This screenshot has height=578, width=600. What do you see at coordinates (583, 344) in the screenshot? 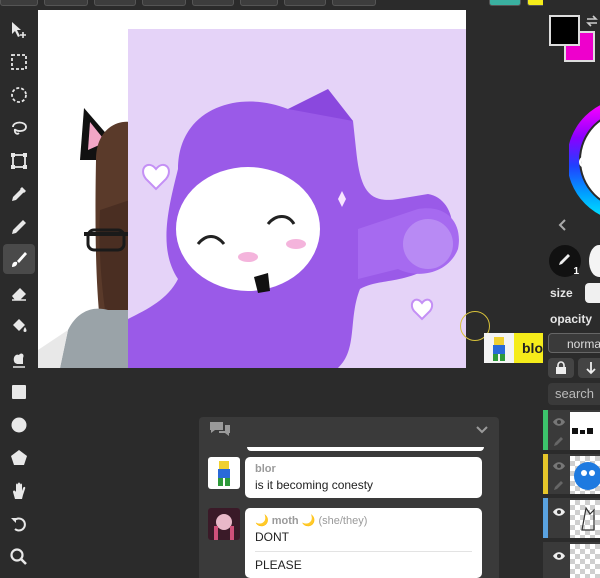
I see `blend-mode-value: norma` at bounding box center [583, 344].